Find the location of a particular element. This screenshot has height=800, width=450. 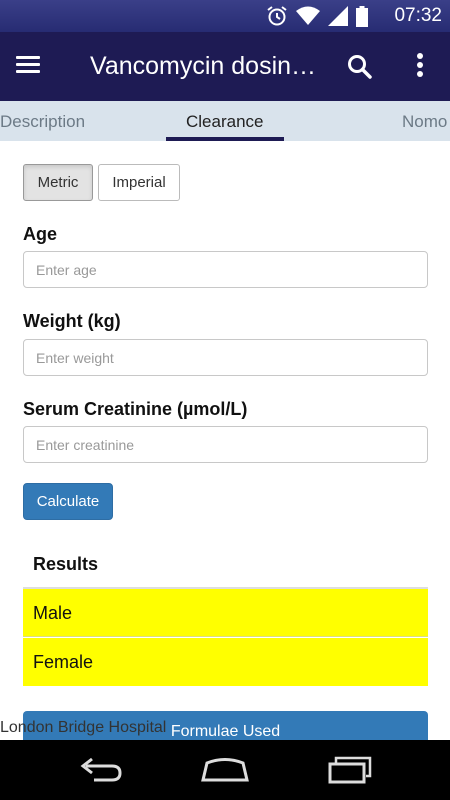

weight-input is located at coordinates (225, 357).